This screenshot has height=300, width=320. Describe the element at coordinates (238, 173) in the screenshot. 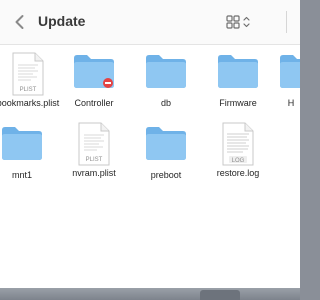

I see `item-label: restore.log` at that location.